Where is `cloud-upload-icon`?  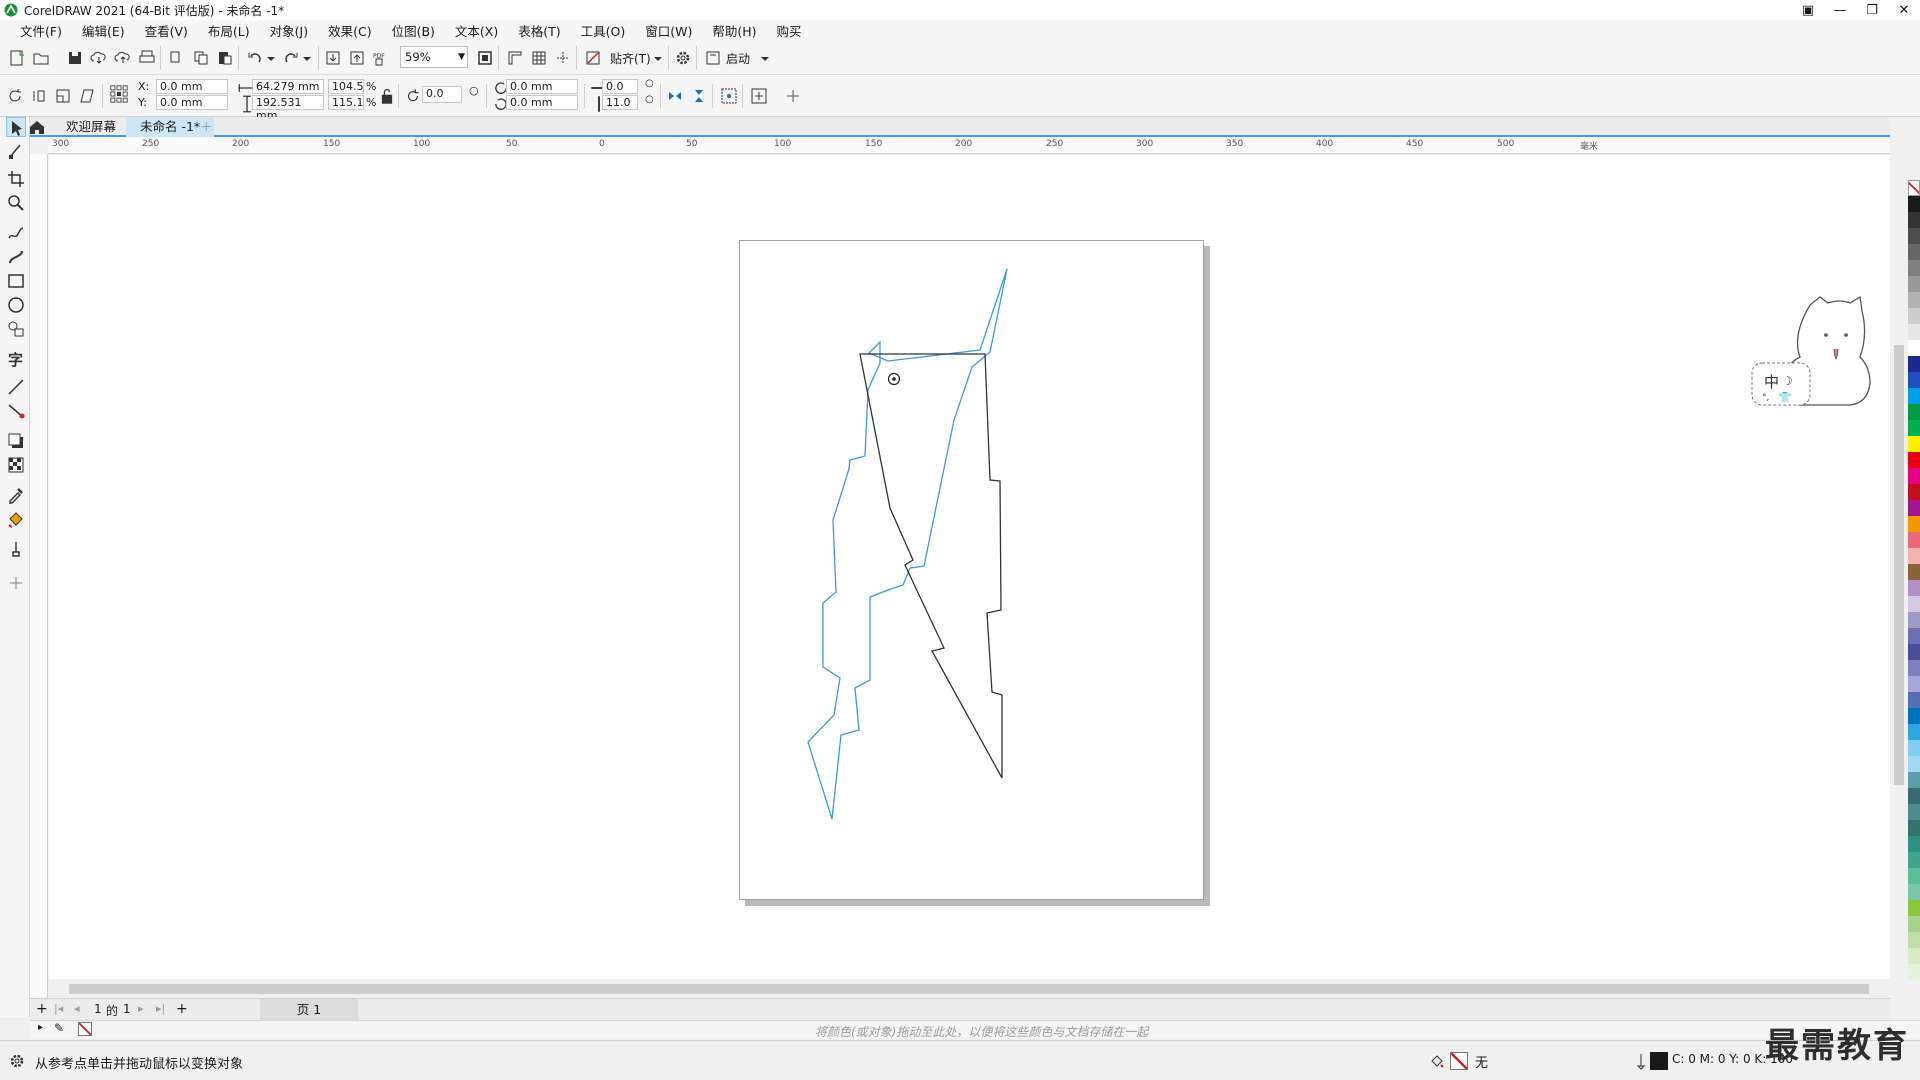
cloud-upload-icon is located at coordinates (123, 58).